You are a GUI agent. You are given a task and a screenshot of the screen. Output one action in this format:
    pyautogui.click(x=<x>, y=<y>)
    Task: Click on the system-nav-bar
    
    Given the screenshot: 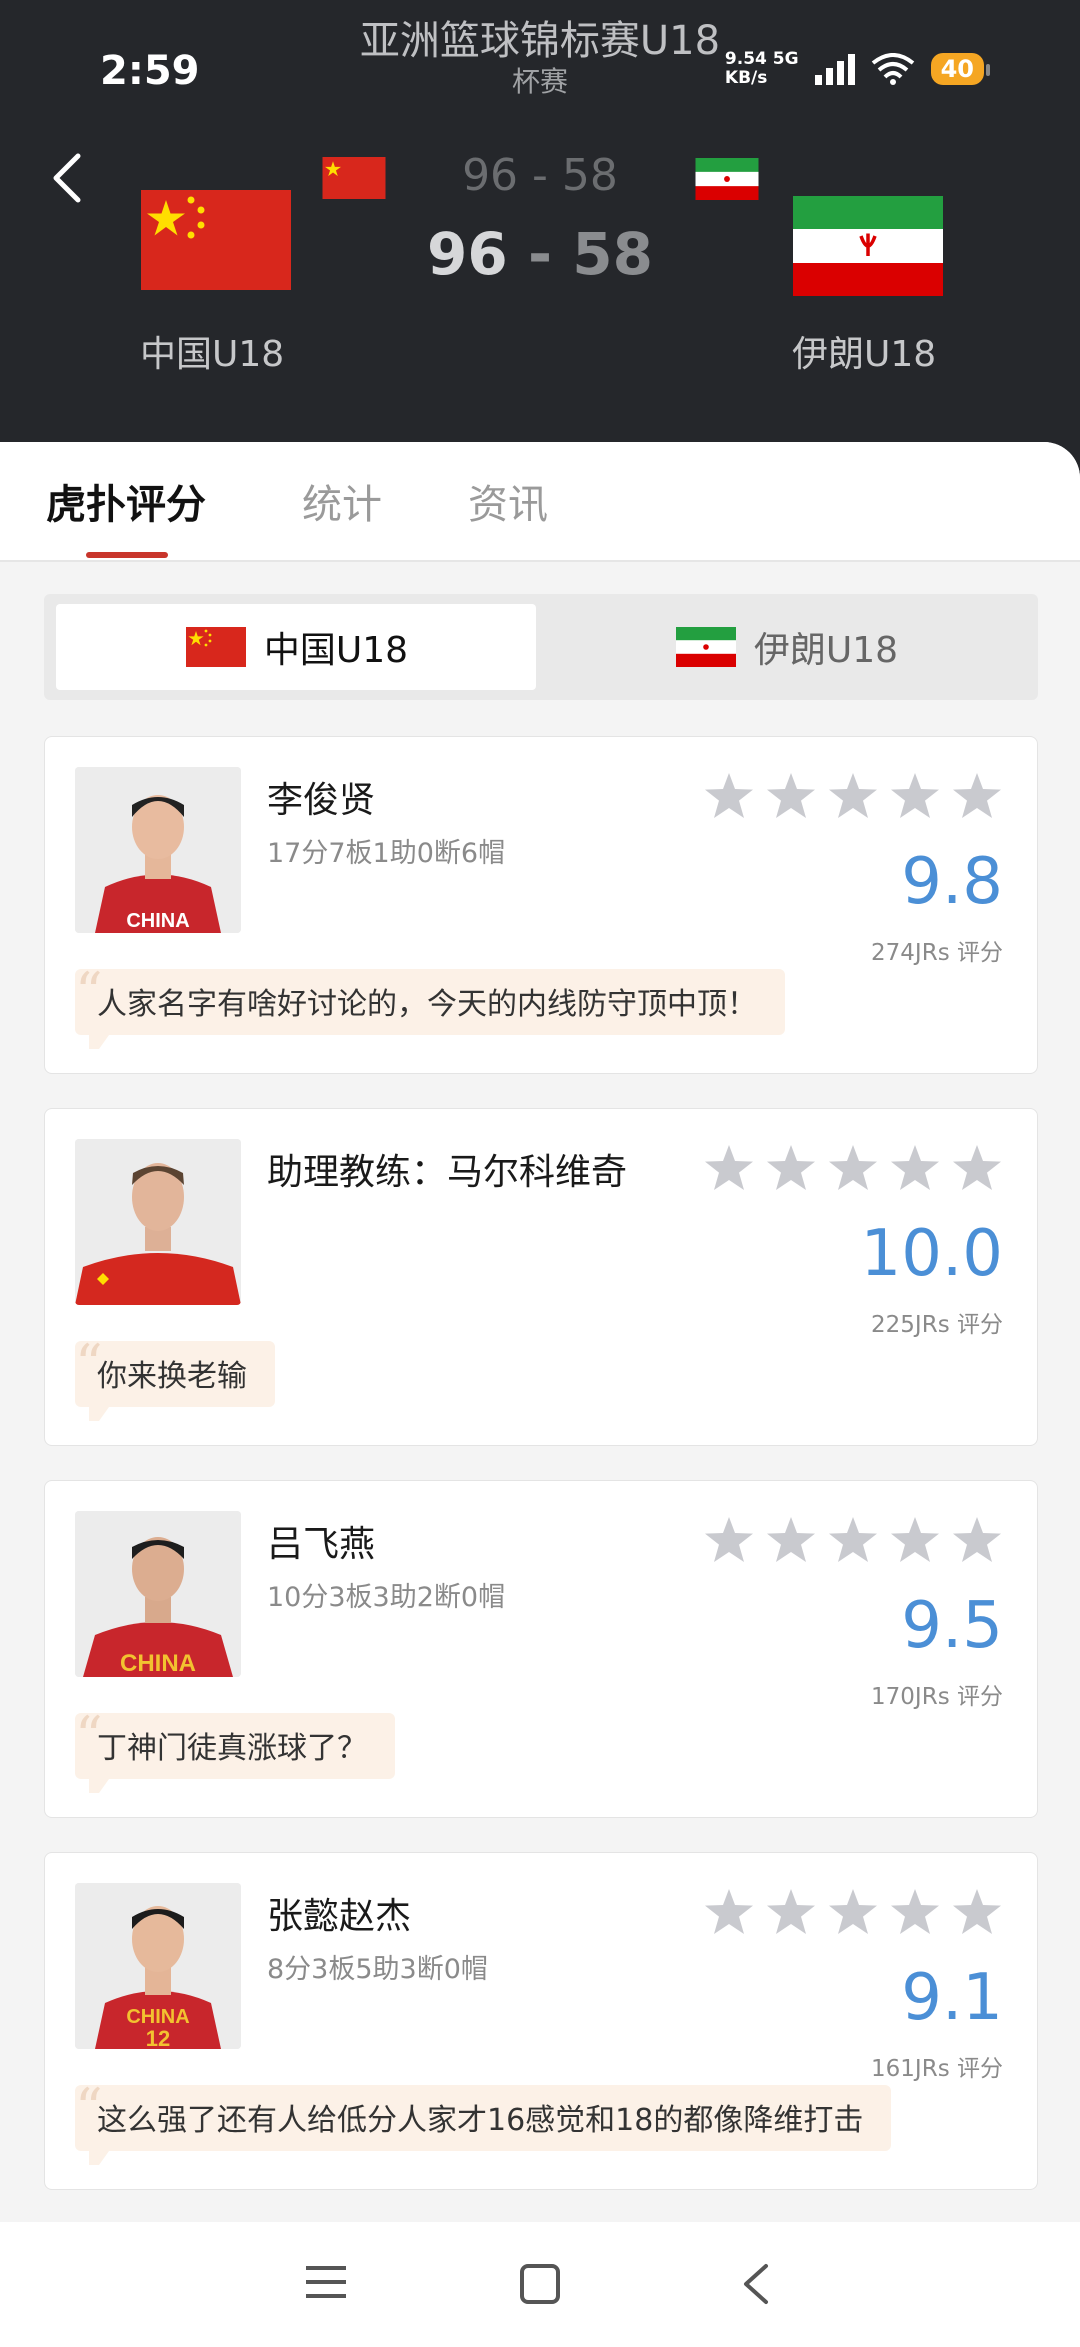 What is the action you would take?
    pyautogui.click(x=540, y=2284)
    